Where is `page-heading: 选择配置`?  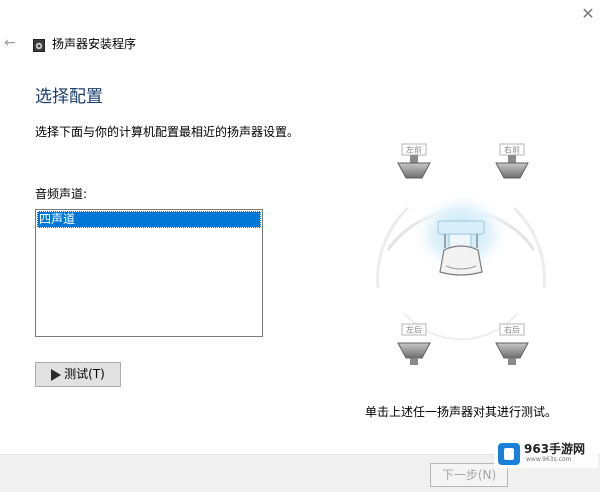
page-heading: 选择配置 is located at coordinates (69, 97).